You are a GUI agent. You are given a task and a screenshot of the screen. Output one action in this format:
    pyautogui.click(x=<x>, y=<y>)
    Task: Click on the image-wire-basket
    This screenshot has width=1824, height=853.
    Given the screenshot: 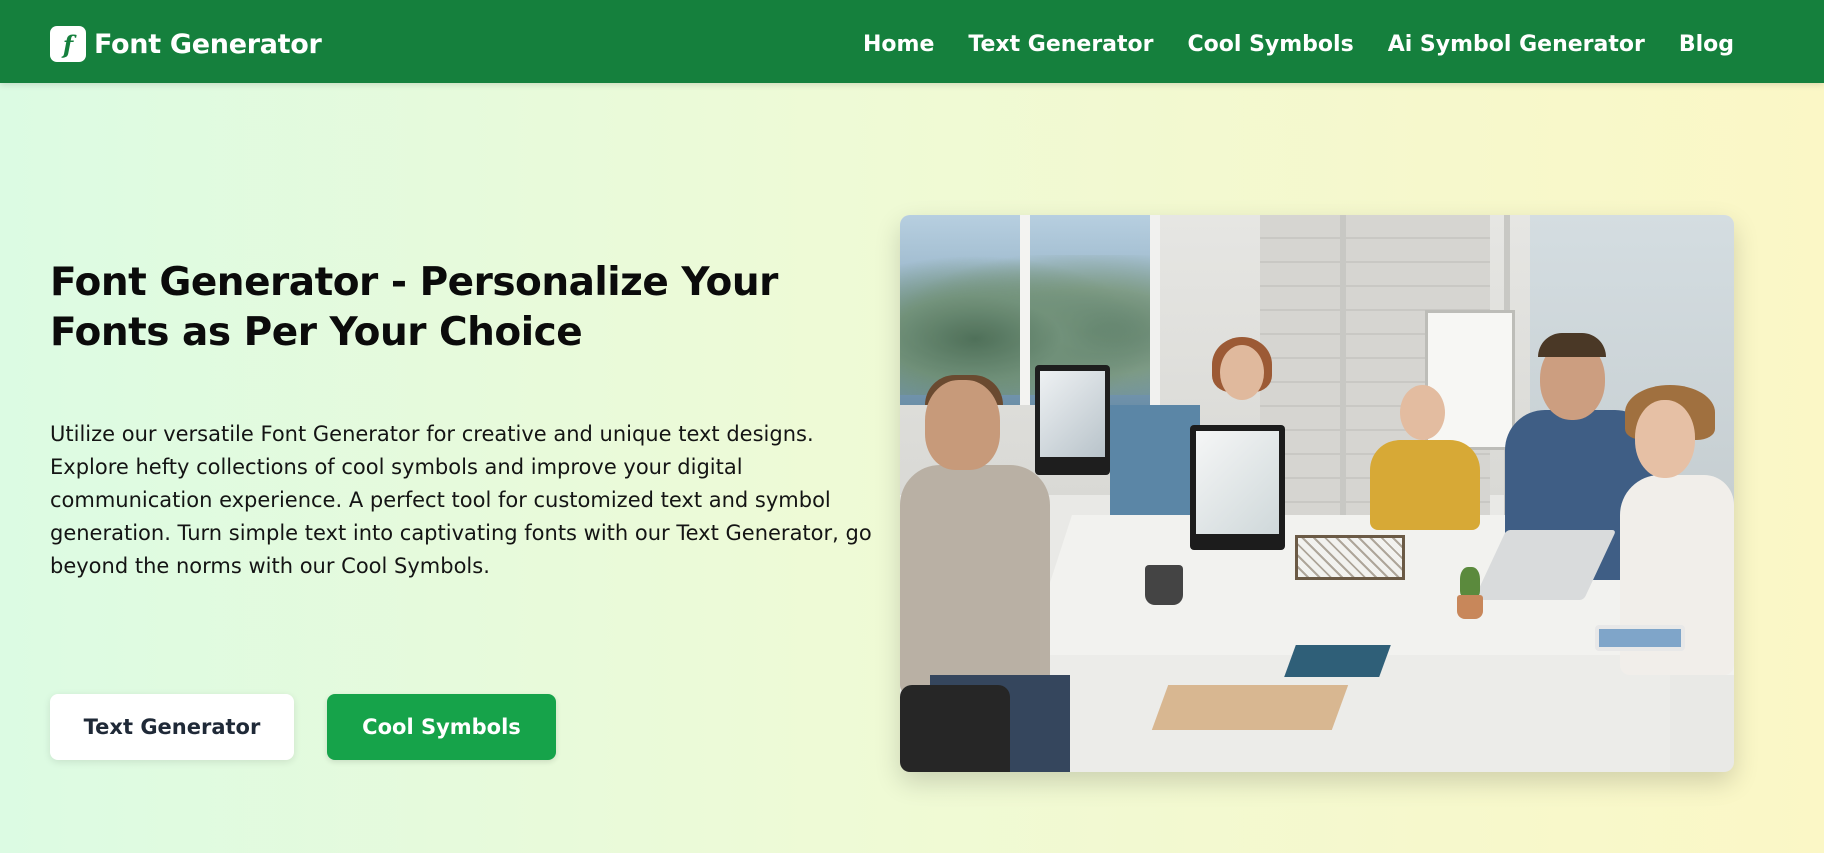 What is the action you would take?
    pyautogui.click(x=1350, y=557)
    